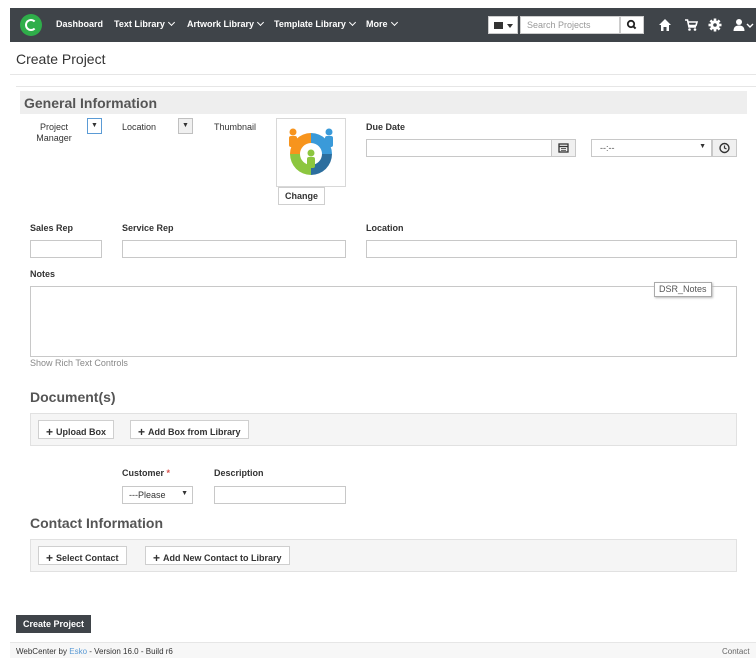 The image size is (756, 658). Describe the element at coordinates (280, 495) in the screenshot. I see `description-input` at that location.